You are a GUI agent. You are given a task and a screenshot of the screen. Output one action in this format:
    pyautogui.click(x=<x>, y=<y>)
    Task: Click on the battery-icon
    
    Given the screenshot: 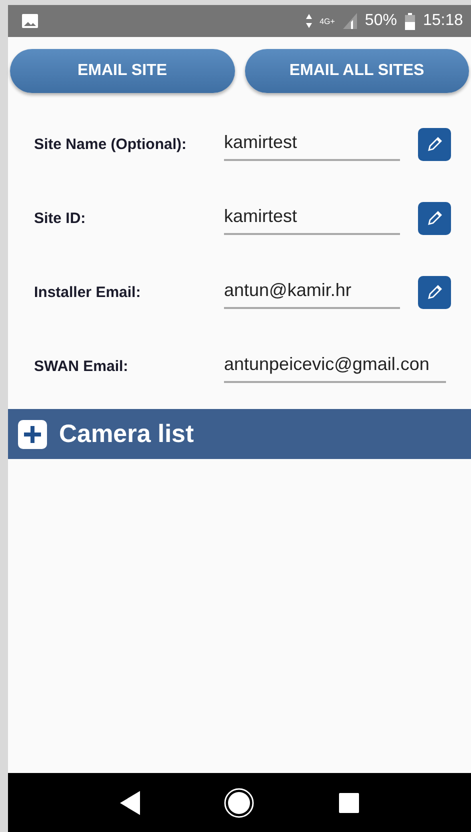 What is the action you would take?
    pyautogui.click(x=409, y=21)
    